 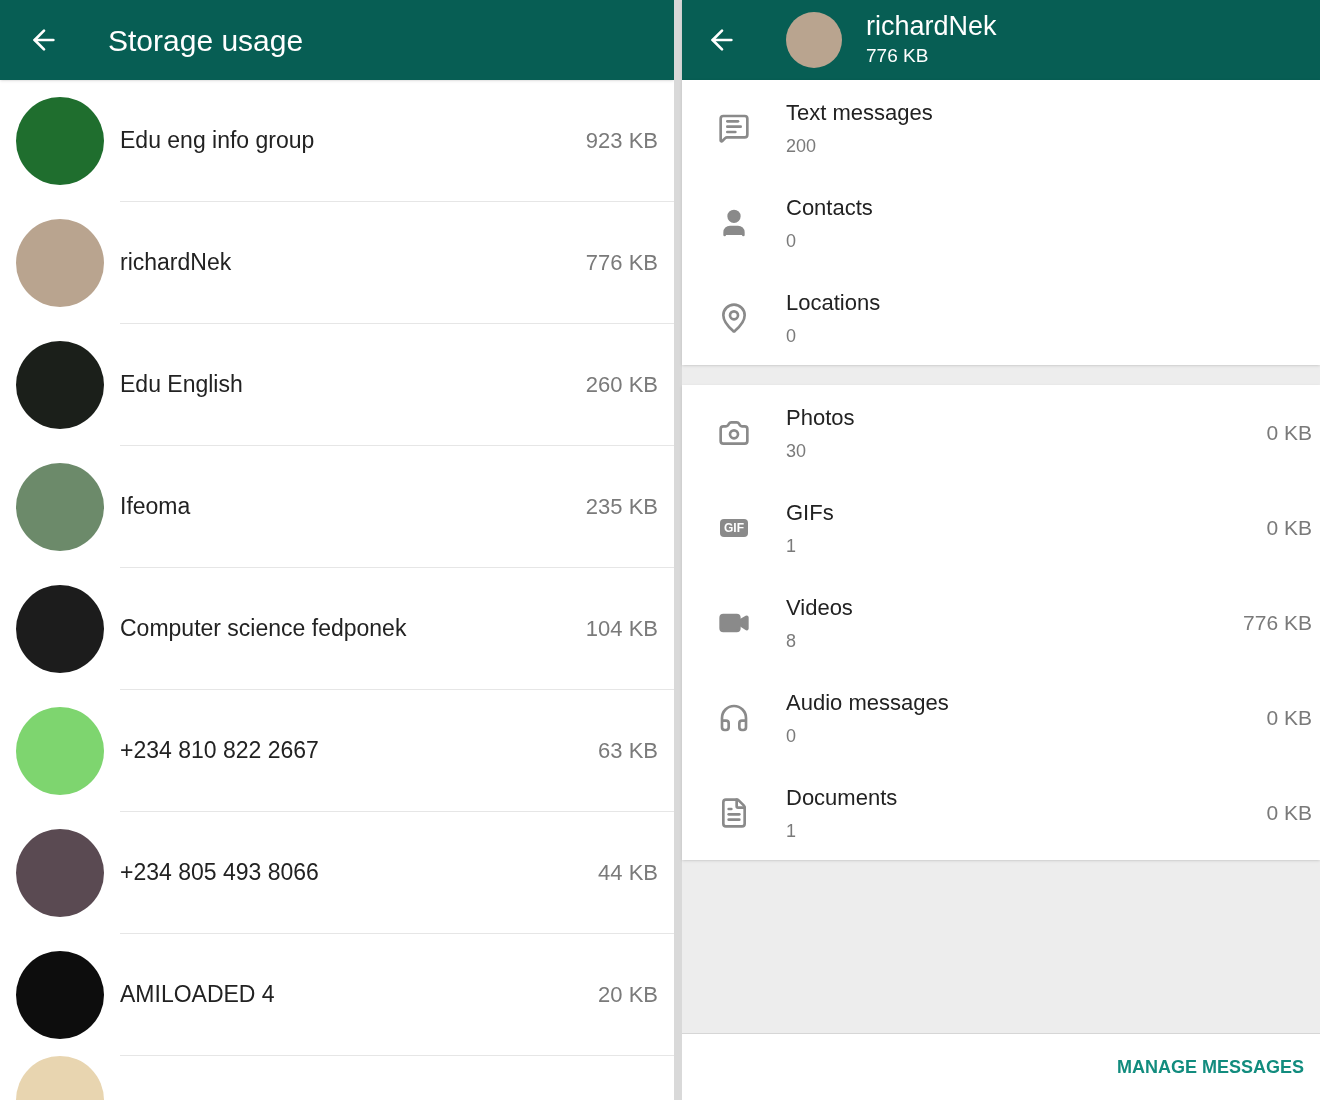 I want to click on category-label: Locations, so click(x=834, y=302).